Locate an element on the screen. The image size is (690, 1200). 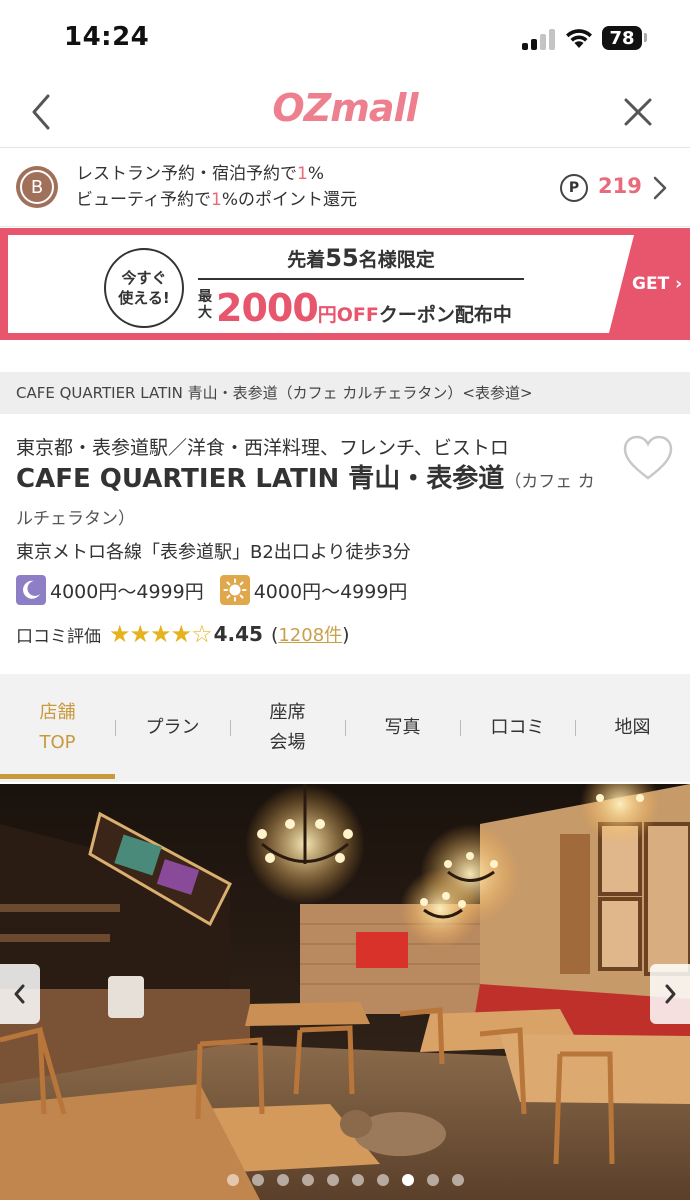
battery-tip is located at coordinates (645, 37).